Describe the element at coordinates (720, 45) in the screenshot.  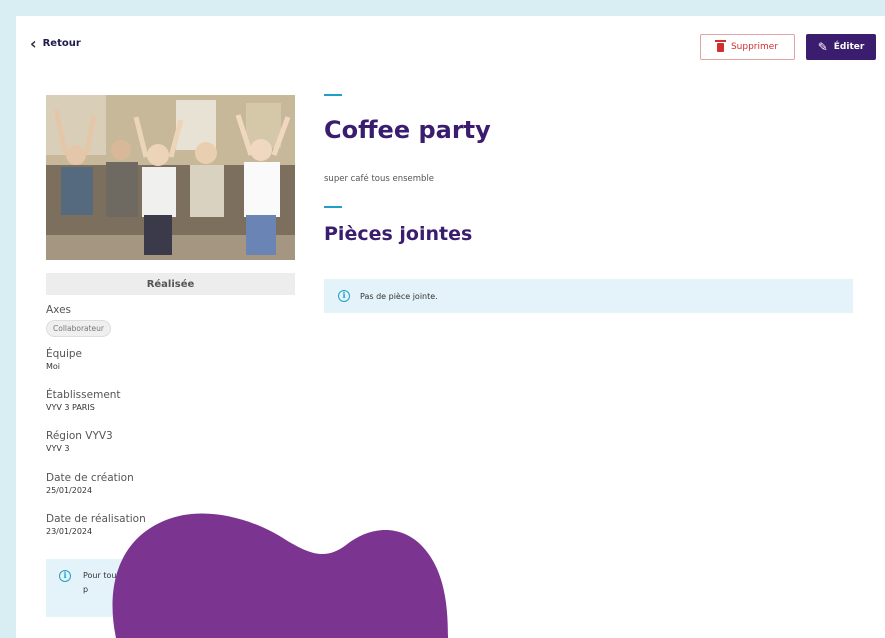
I see `trash-icon` at that location.